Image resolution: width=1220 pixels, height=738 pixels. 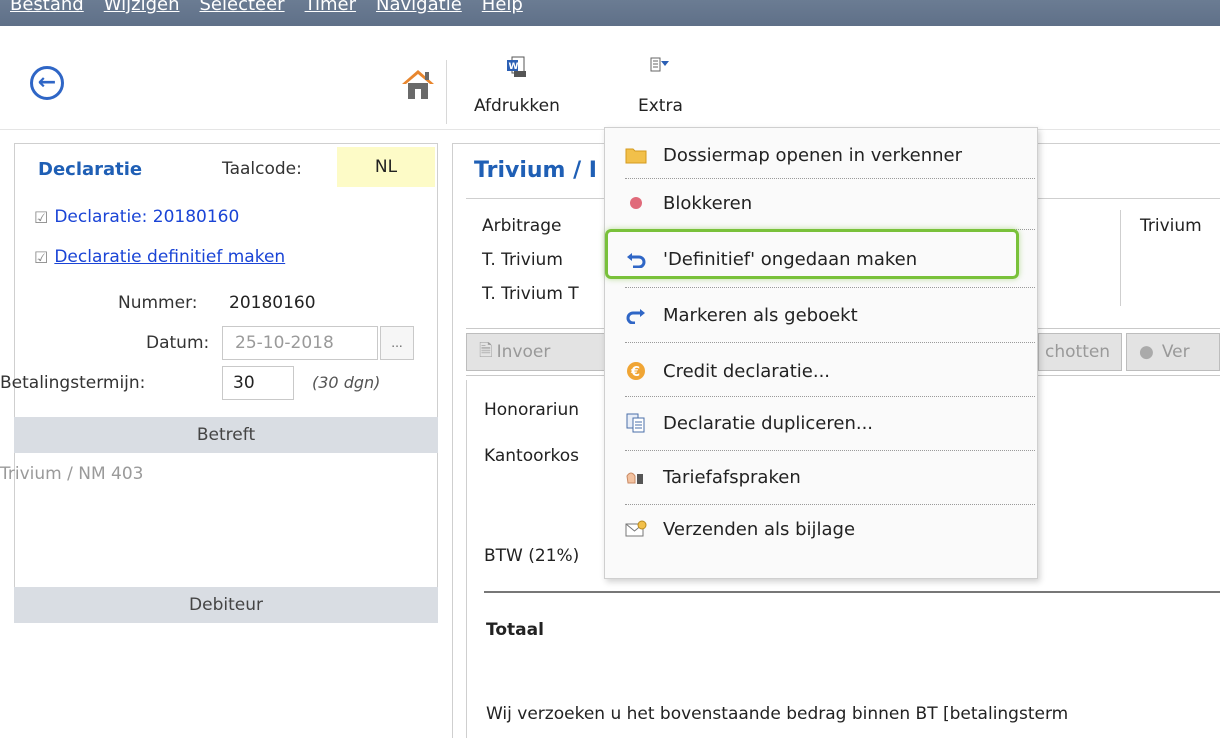 I want to click on btw-label: BTW (21%), so click(x=532, y=556).